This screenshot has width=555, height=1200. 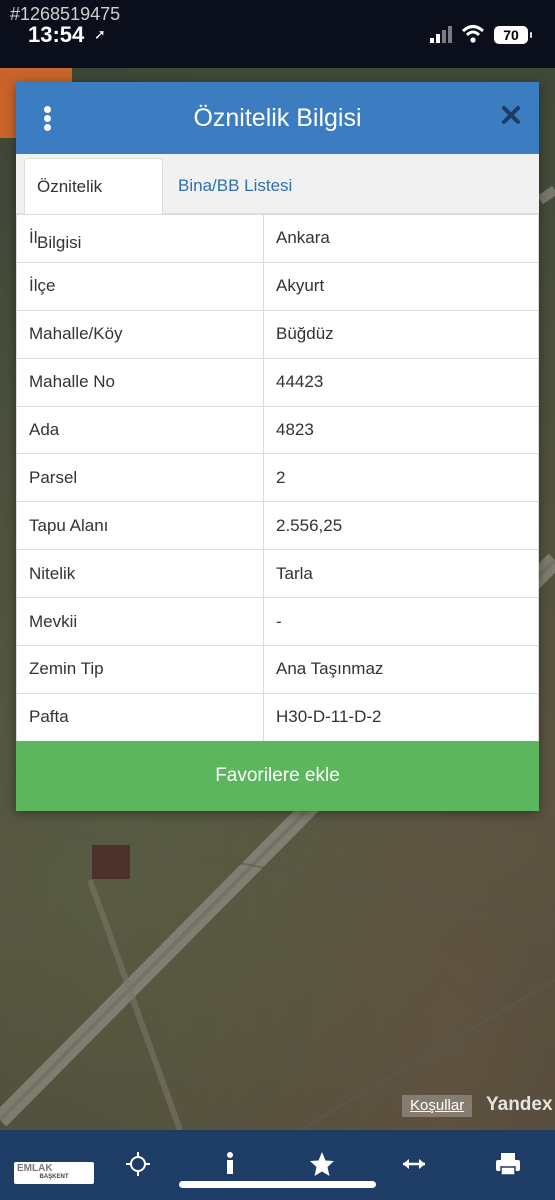 What do you see at coordinates (140, 430) in the screenshot?
I see `attribute-key: Ada` at bounding box center [140, 430].